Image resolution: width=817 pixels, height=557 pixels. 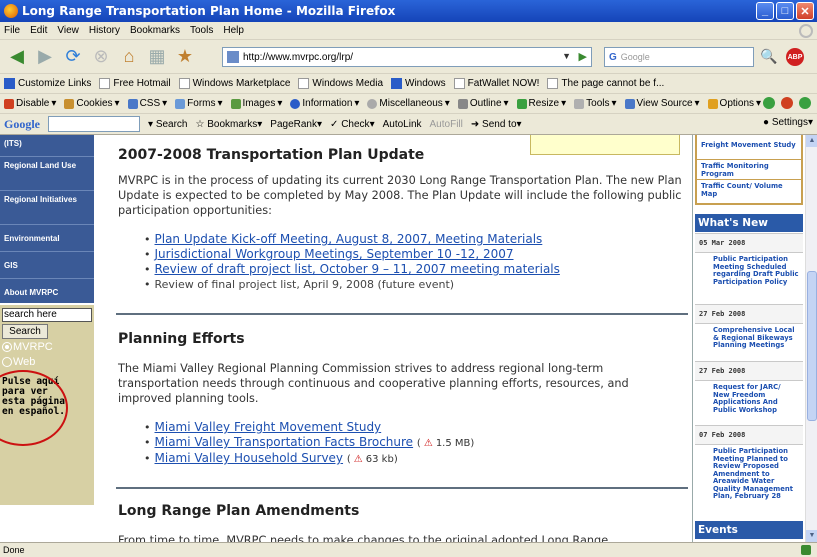 What do you see at coordinates (768, 56) in the screenshot?
I see `search-go-icon: 🔍` at bounding box center [768, 56].